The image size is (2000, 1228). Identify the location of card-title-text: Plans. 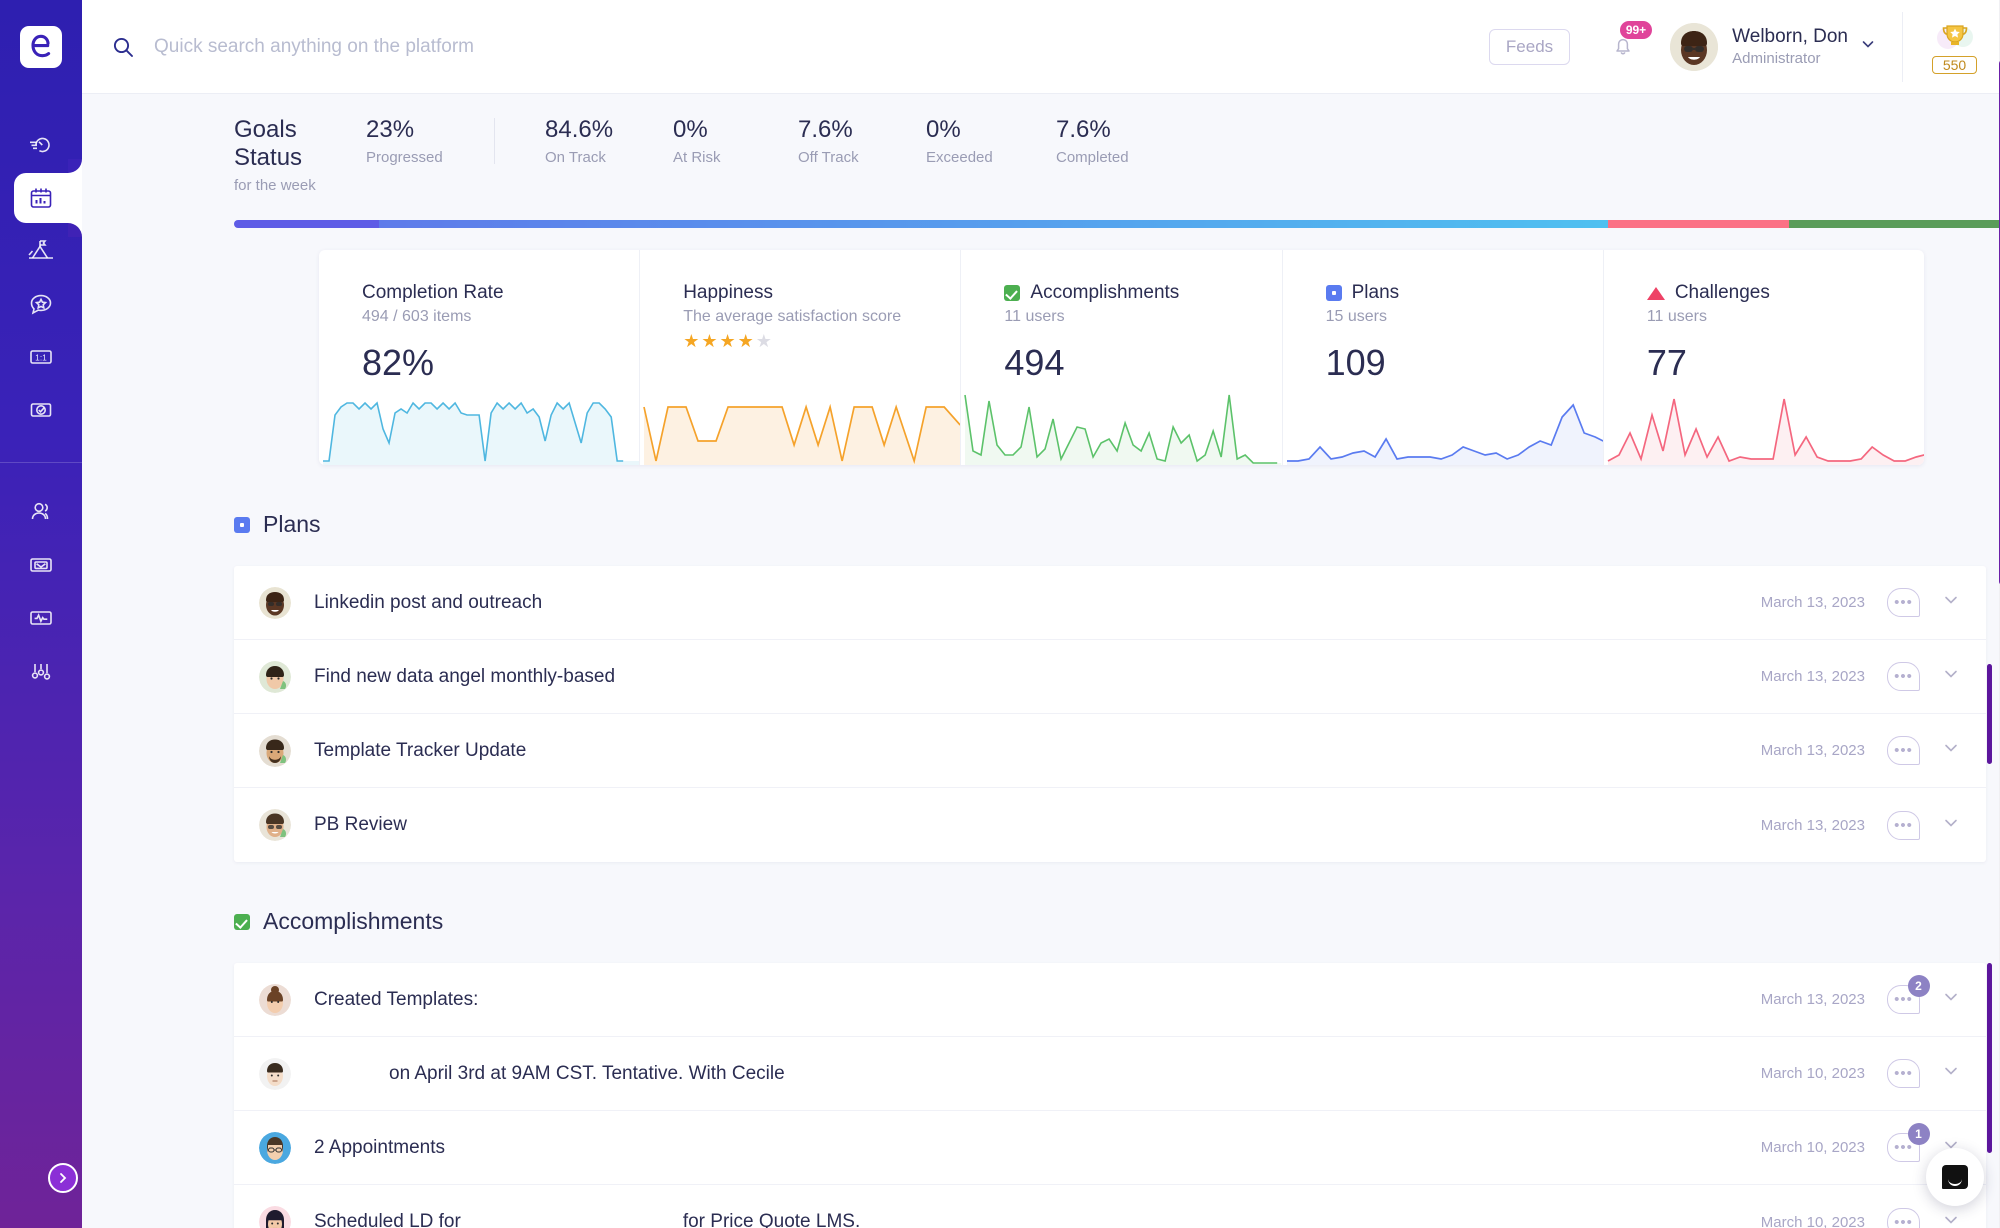
(1375, 292).